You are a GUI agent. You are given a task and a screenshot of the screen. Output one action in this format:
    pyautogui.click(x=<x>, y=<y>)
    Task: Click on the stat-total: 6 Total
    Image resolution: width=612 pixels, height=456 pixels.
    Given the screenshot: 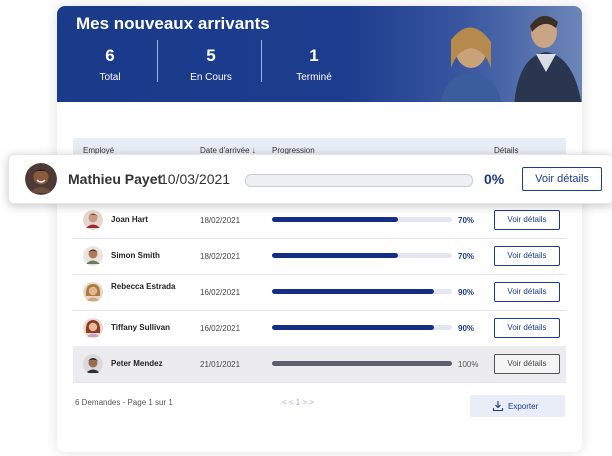 What is the action you would take?
    pyautogui.click(x=110, y=64)
    